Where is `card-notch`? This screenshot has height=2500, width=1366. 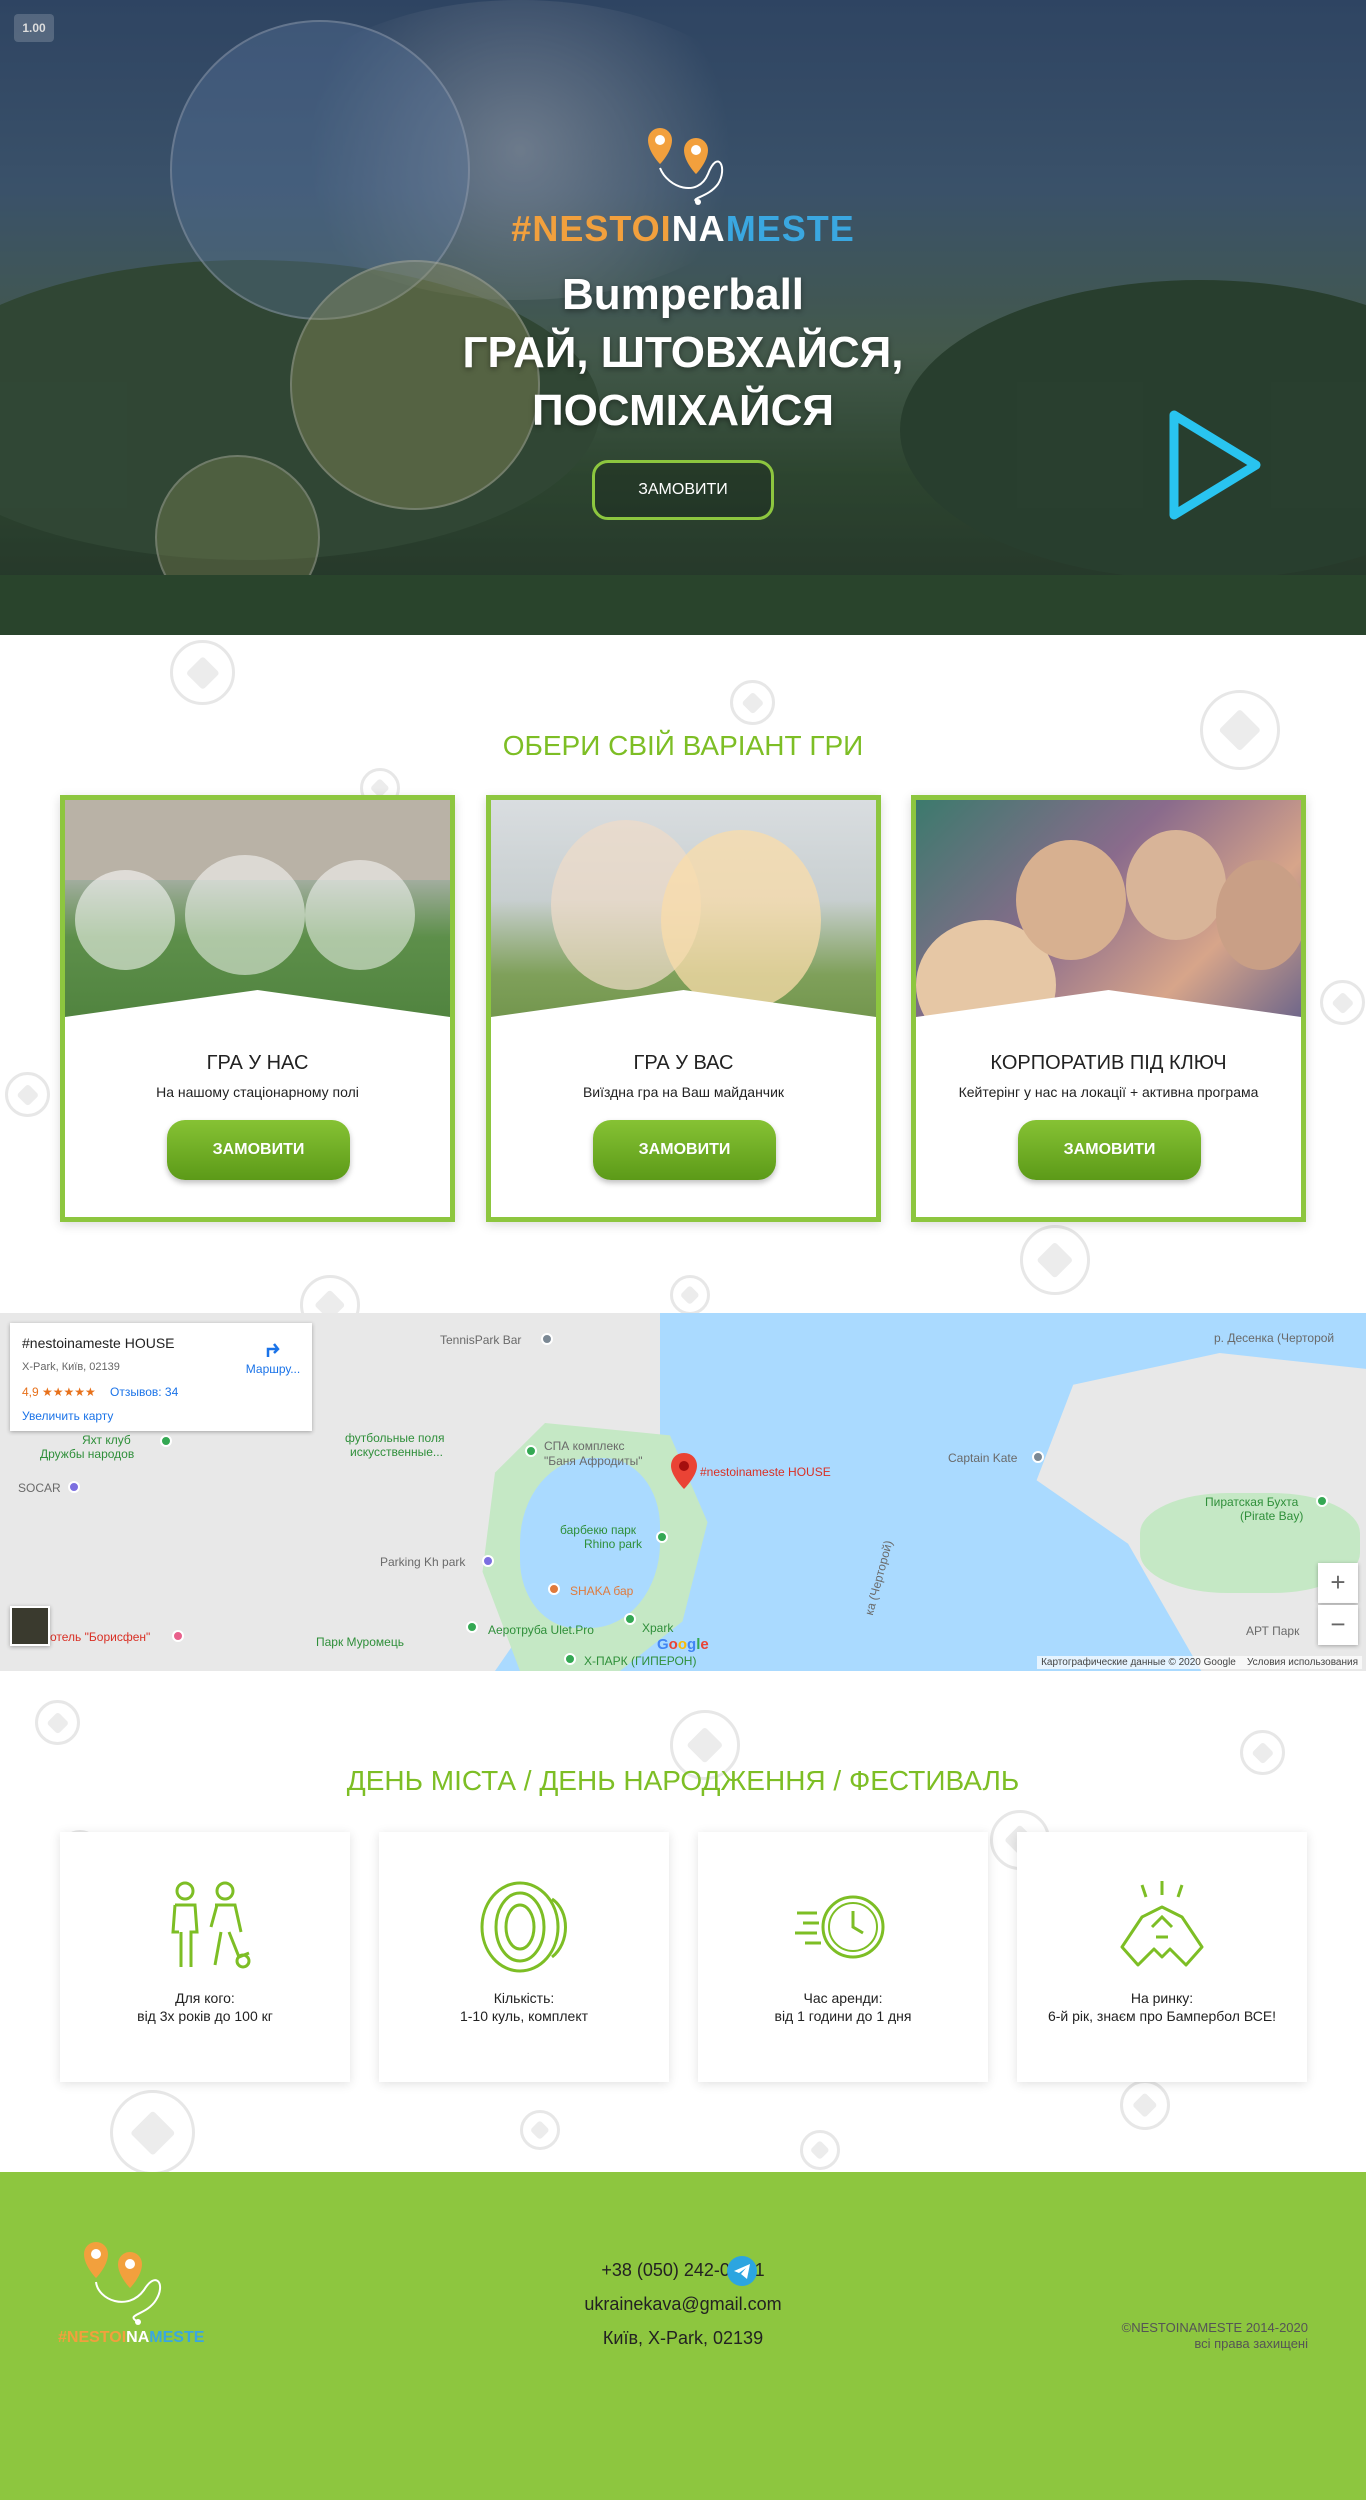
card-notch is located at coordinates (683, 1020).